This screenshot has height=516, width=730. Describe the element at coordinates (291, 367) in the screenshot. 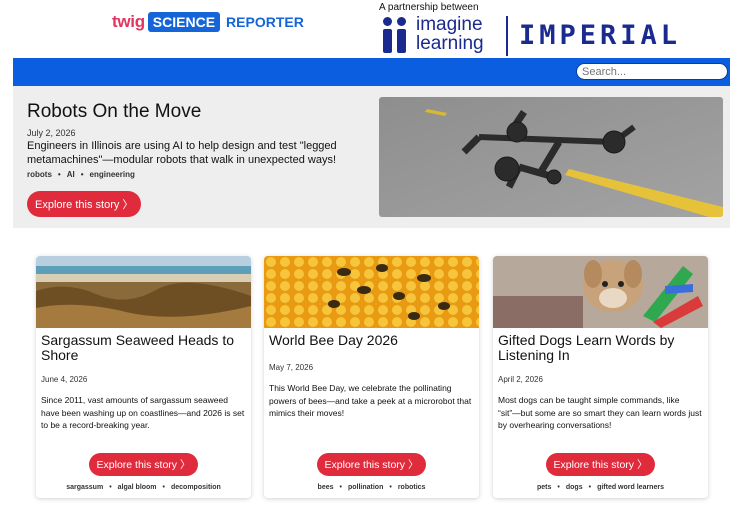

I see `card-date: May 7, 2026` at that location.